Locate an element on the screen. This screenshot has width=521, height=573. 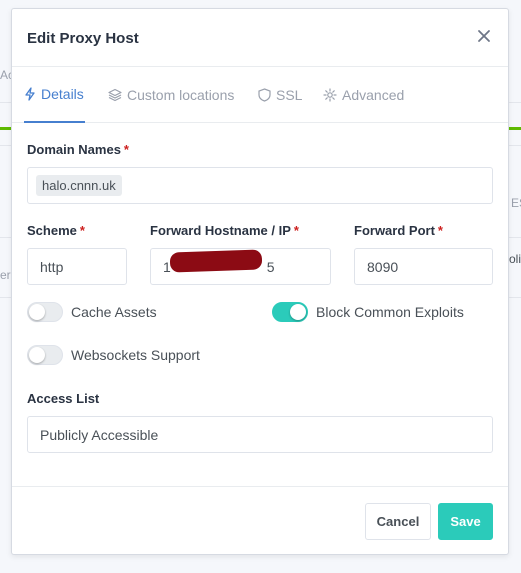
domain-names-input: halo.cnnn.uk is located at coordinates (260, 185).